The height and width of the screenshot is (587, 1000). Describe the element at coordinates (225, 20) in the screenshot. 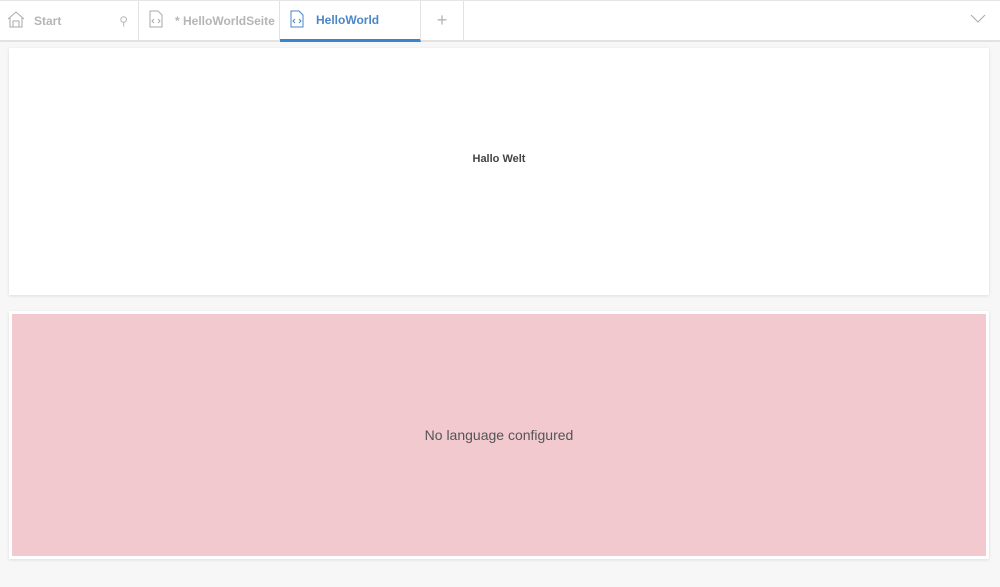

I see `tab-label: * HelloWorldSeite` at that location.